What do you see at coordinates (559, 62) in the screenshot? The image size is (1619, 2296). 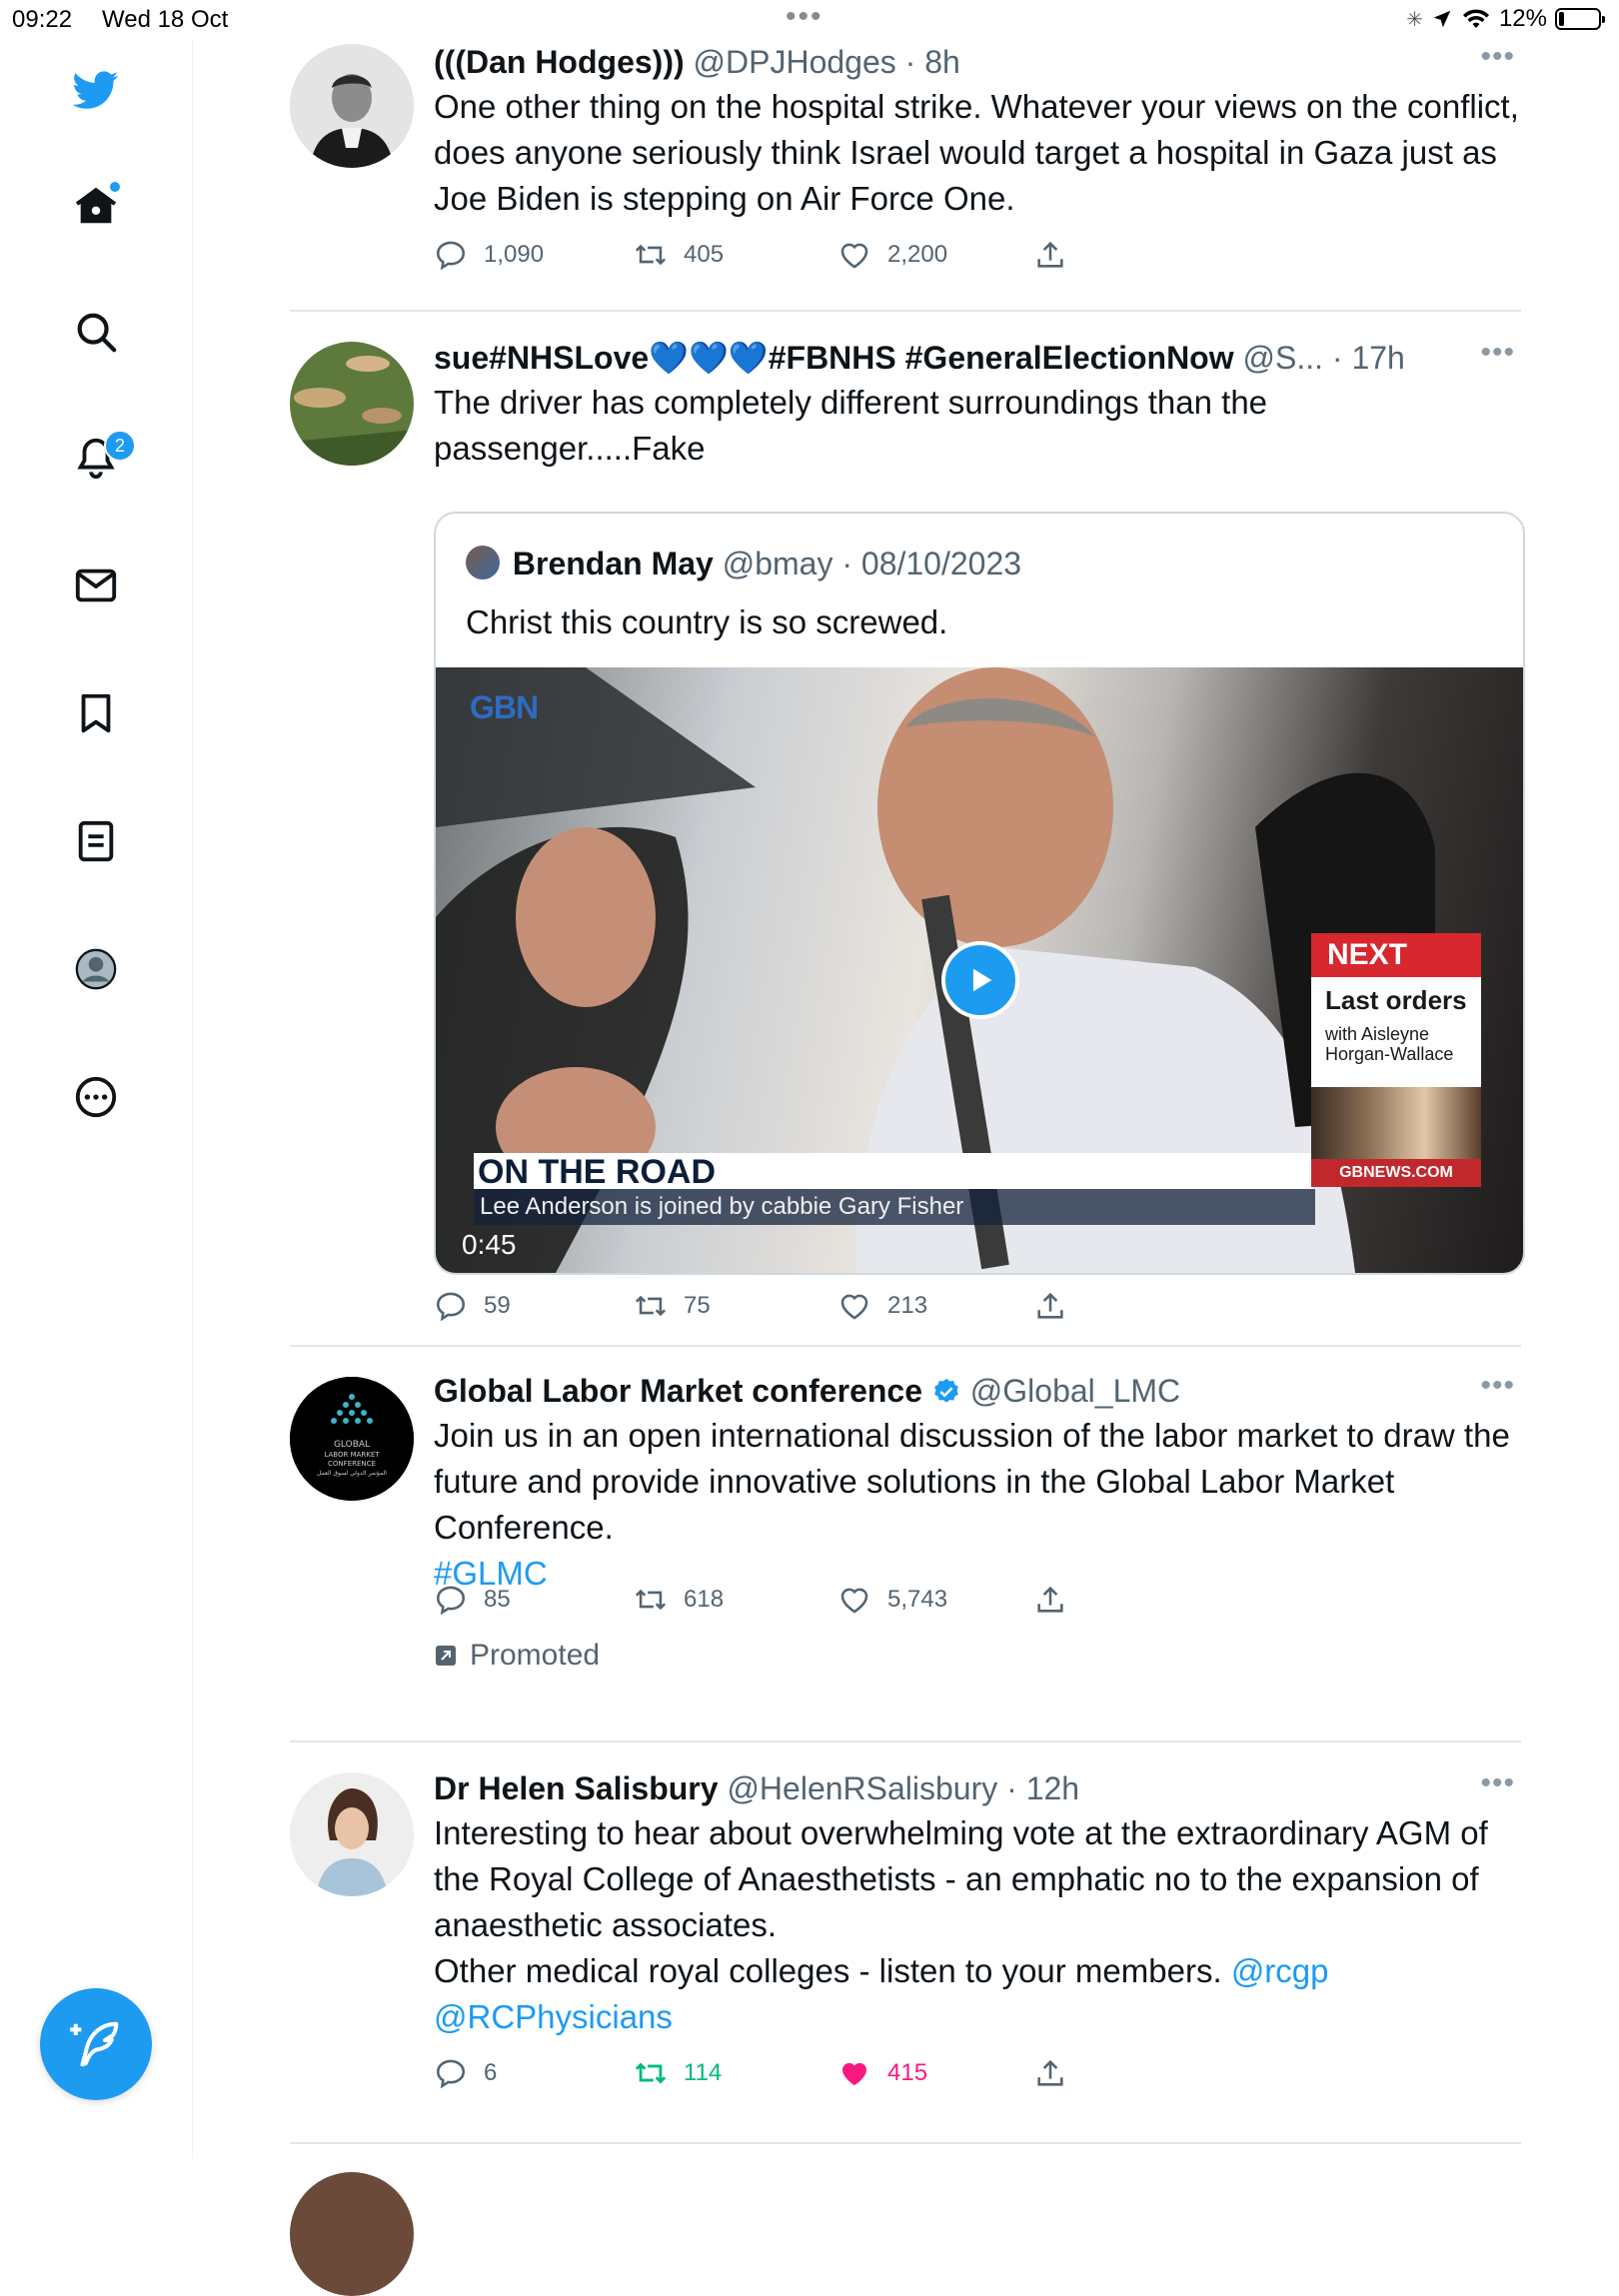 I see `author-name: (((Dan Hodges)))` at bounding box center [559, 62].